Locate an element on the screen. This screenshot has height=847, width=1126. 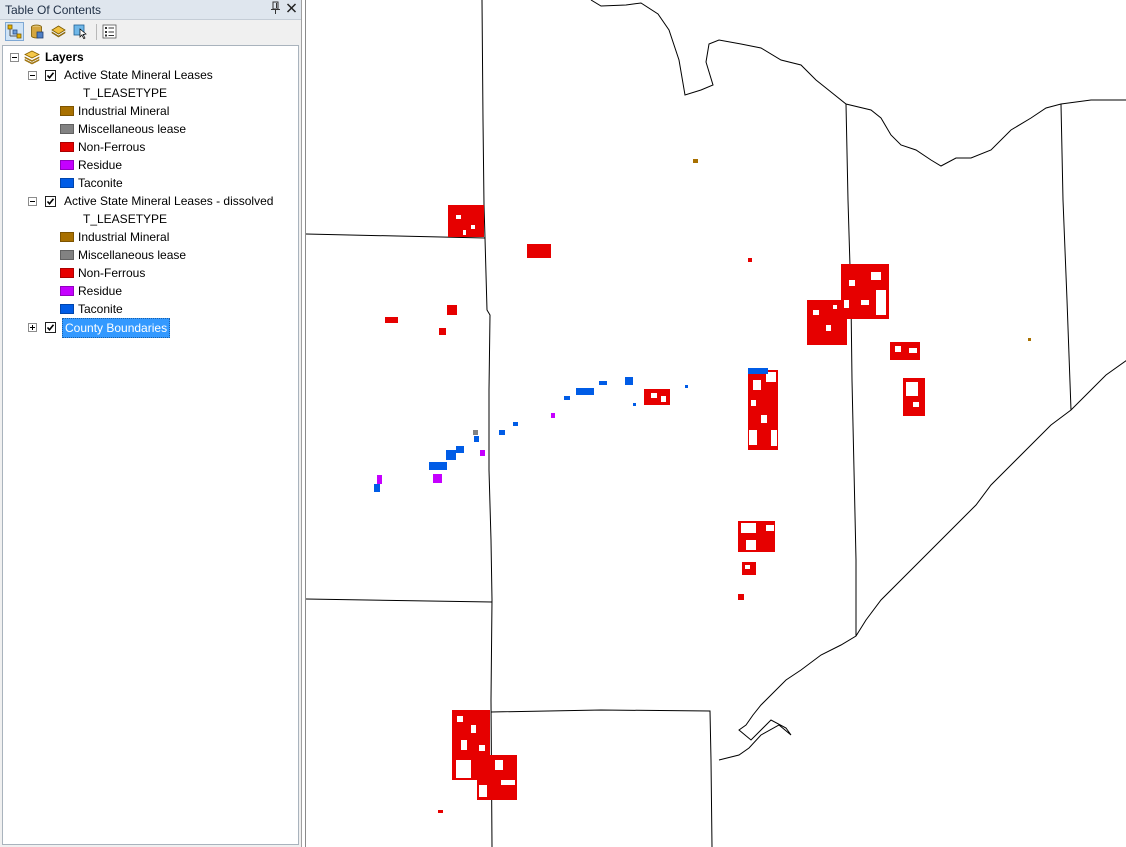
layer-name: Active State Mineral Leases is located at coordinates (138, 75).